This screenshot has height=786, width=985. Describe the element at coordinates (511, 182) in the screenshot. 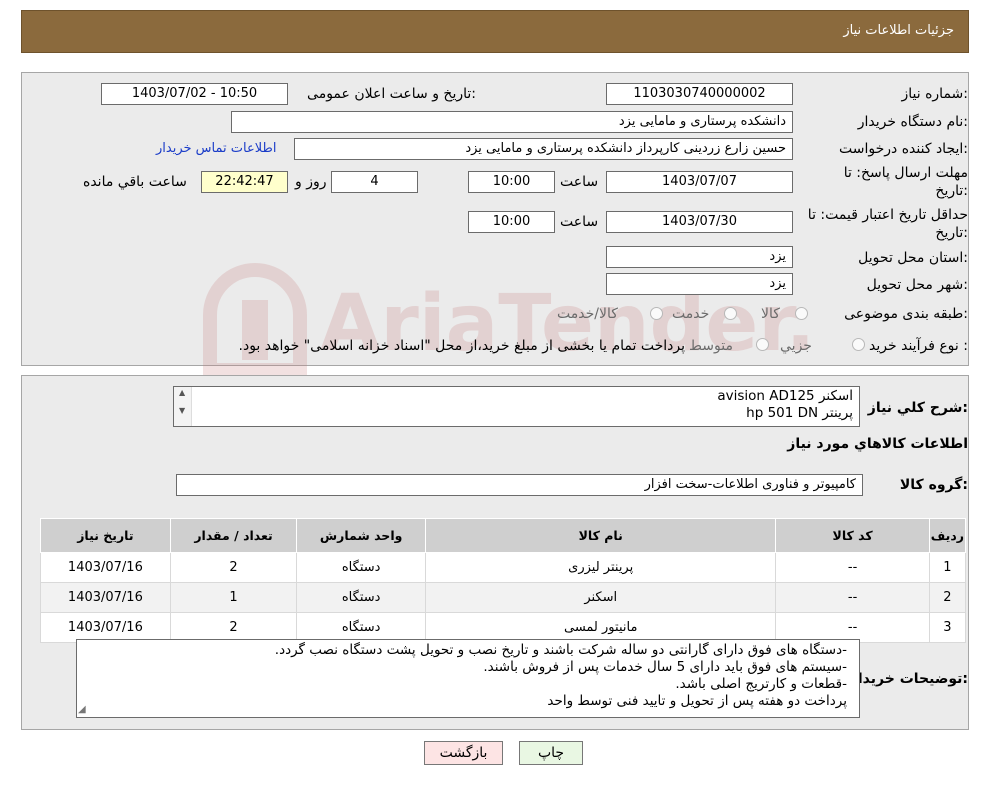

I see `deadline-time-field: 10:00` at that location.